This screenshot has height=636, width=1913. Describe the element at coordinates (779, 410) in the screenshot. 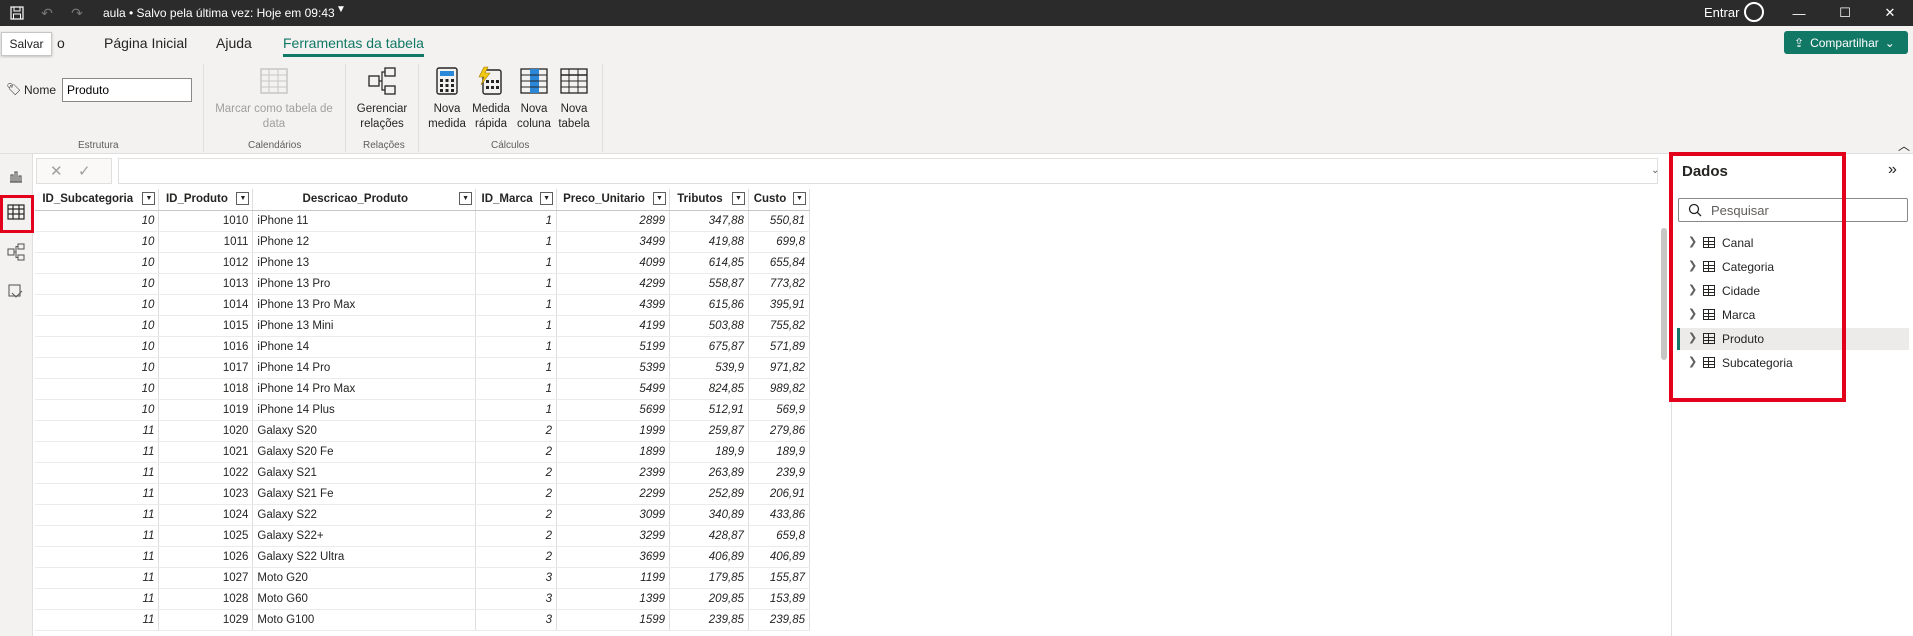

I see `table-cell: 569,9` at that location.